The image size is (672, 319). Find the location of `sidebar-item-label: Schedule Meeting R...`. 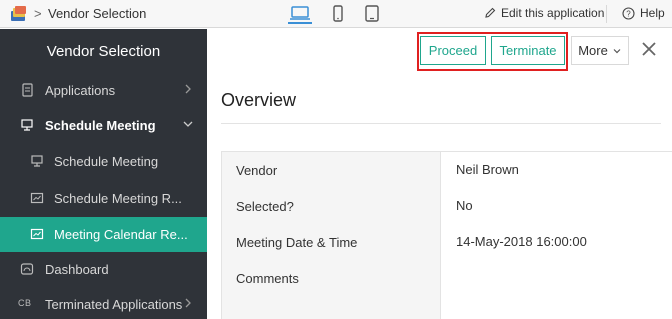

sidebar-item-label: Schedule Meeting R... is located at coordinates (118, 198).